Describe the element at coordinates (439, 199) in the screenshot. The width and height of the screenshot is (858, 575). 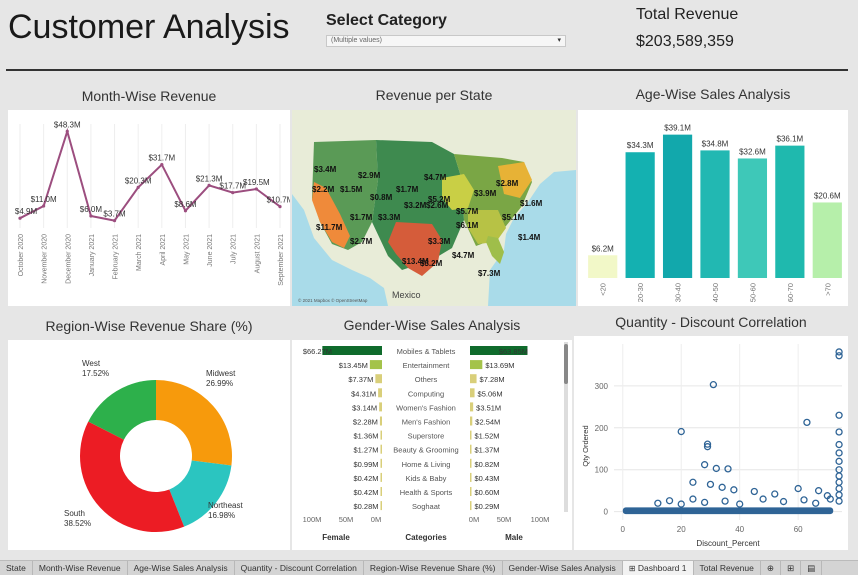
I see `state-value-label: $5.2M` at that location.